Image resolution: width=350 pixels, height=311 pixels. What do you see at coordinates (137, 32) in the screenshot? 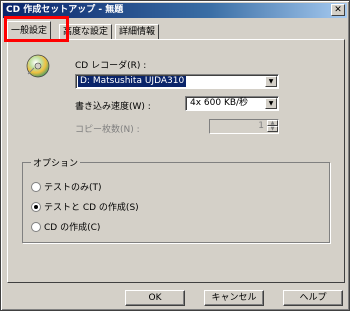
I see `tab-details: 詳細情報` at bounding box center [137, 32].